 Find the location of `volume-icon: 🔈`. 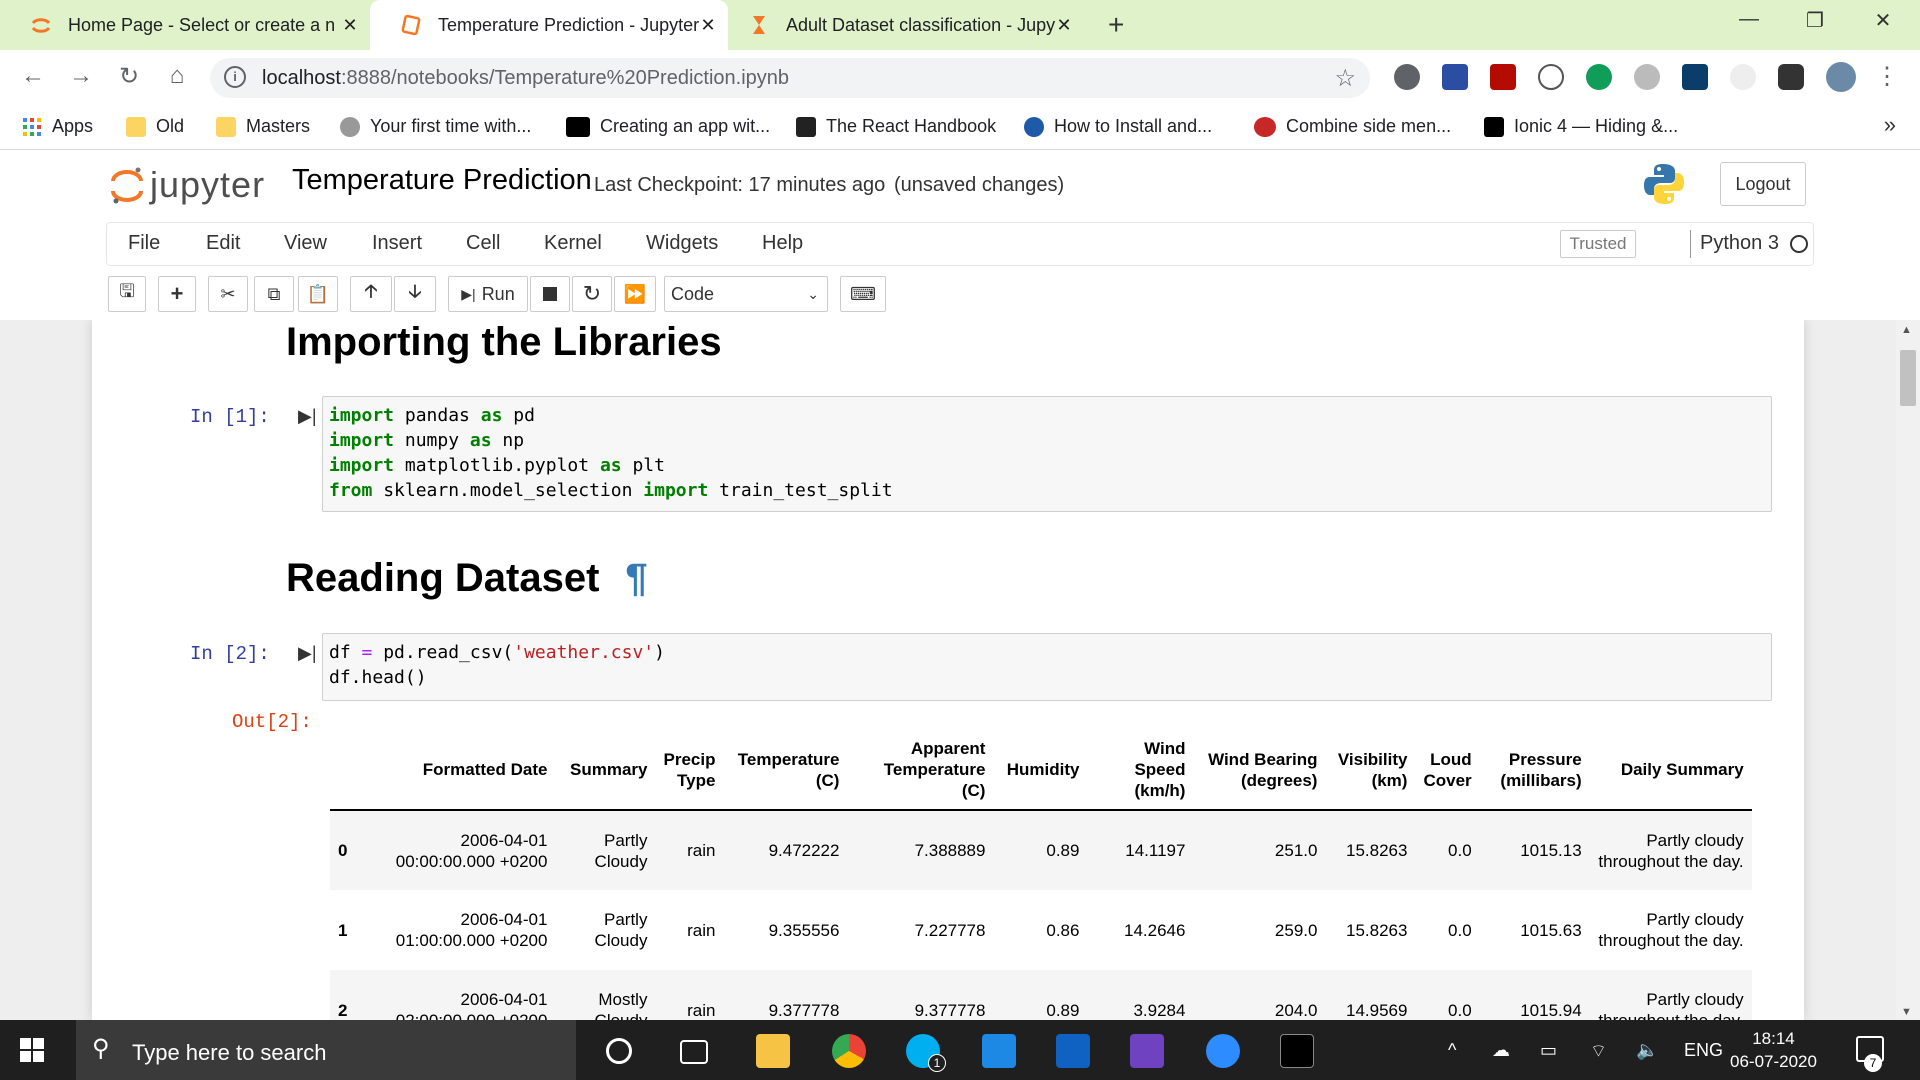

volume-icon: 🔈 is located at coordinates (1647, 1050).